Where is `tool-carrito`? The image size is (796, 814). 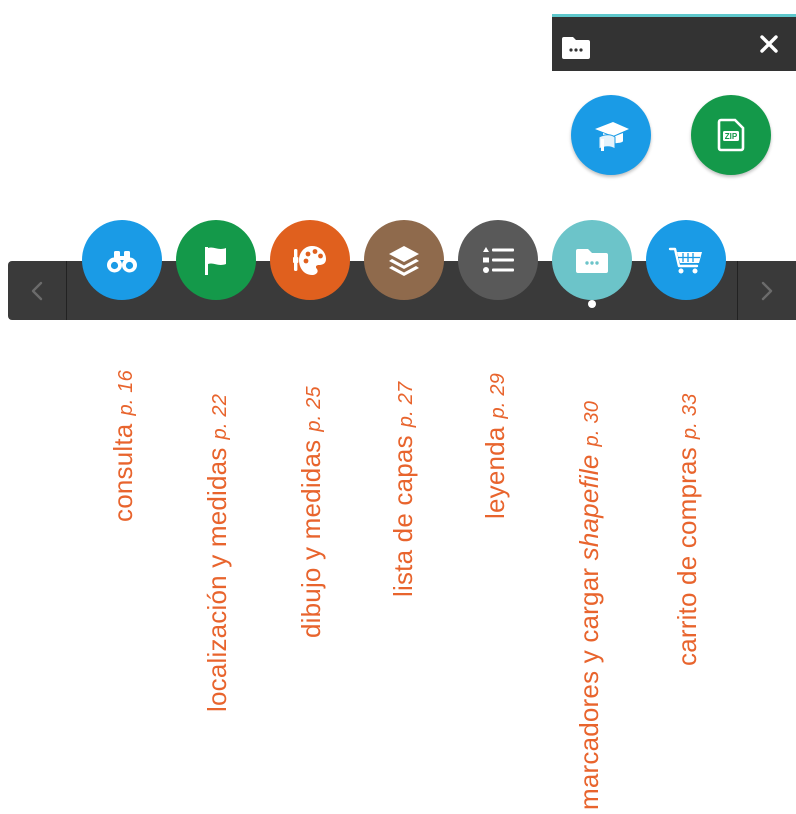
tool-carrito is located at coordinates (686, 260).